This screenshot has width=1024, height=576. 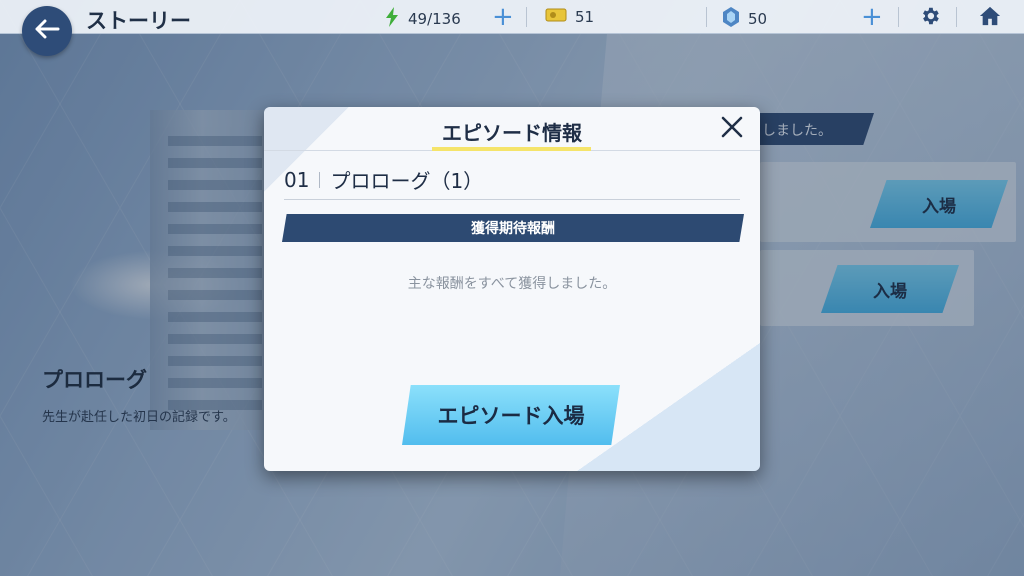 What do you see at coordinates (512, 199) in the screenshot?
I see `separator-line` at bounding box center [512, 199].